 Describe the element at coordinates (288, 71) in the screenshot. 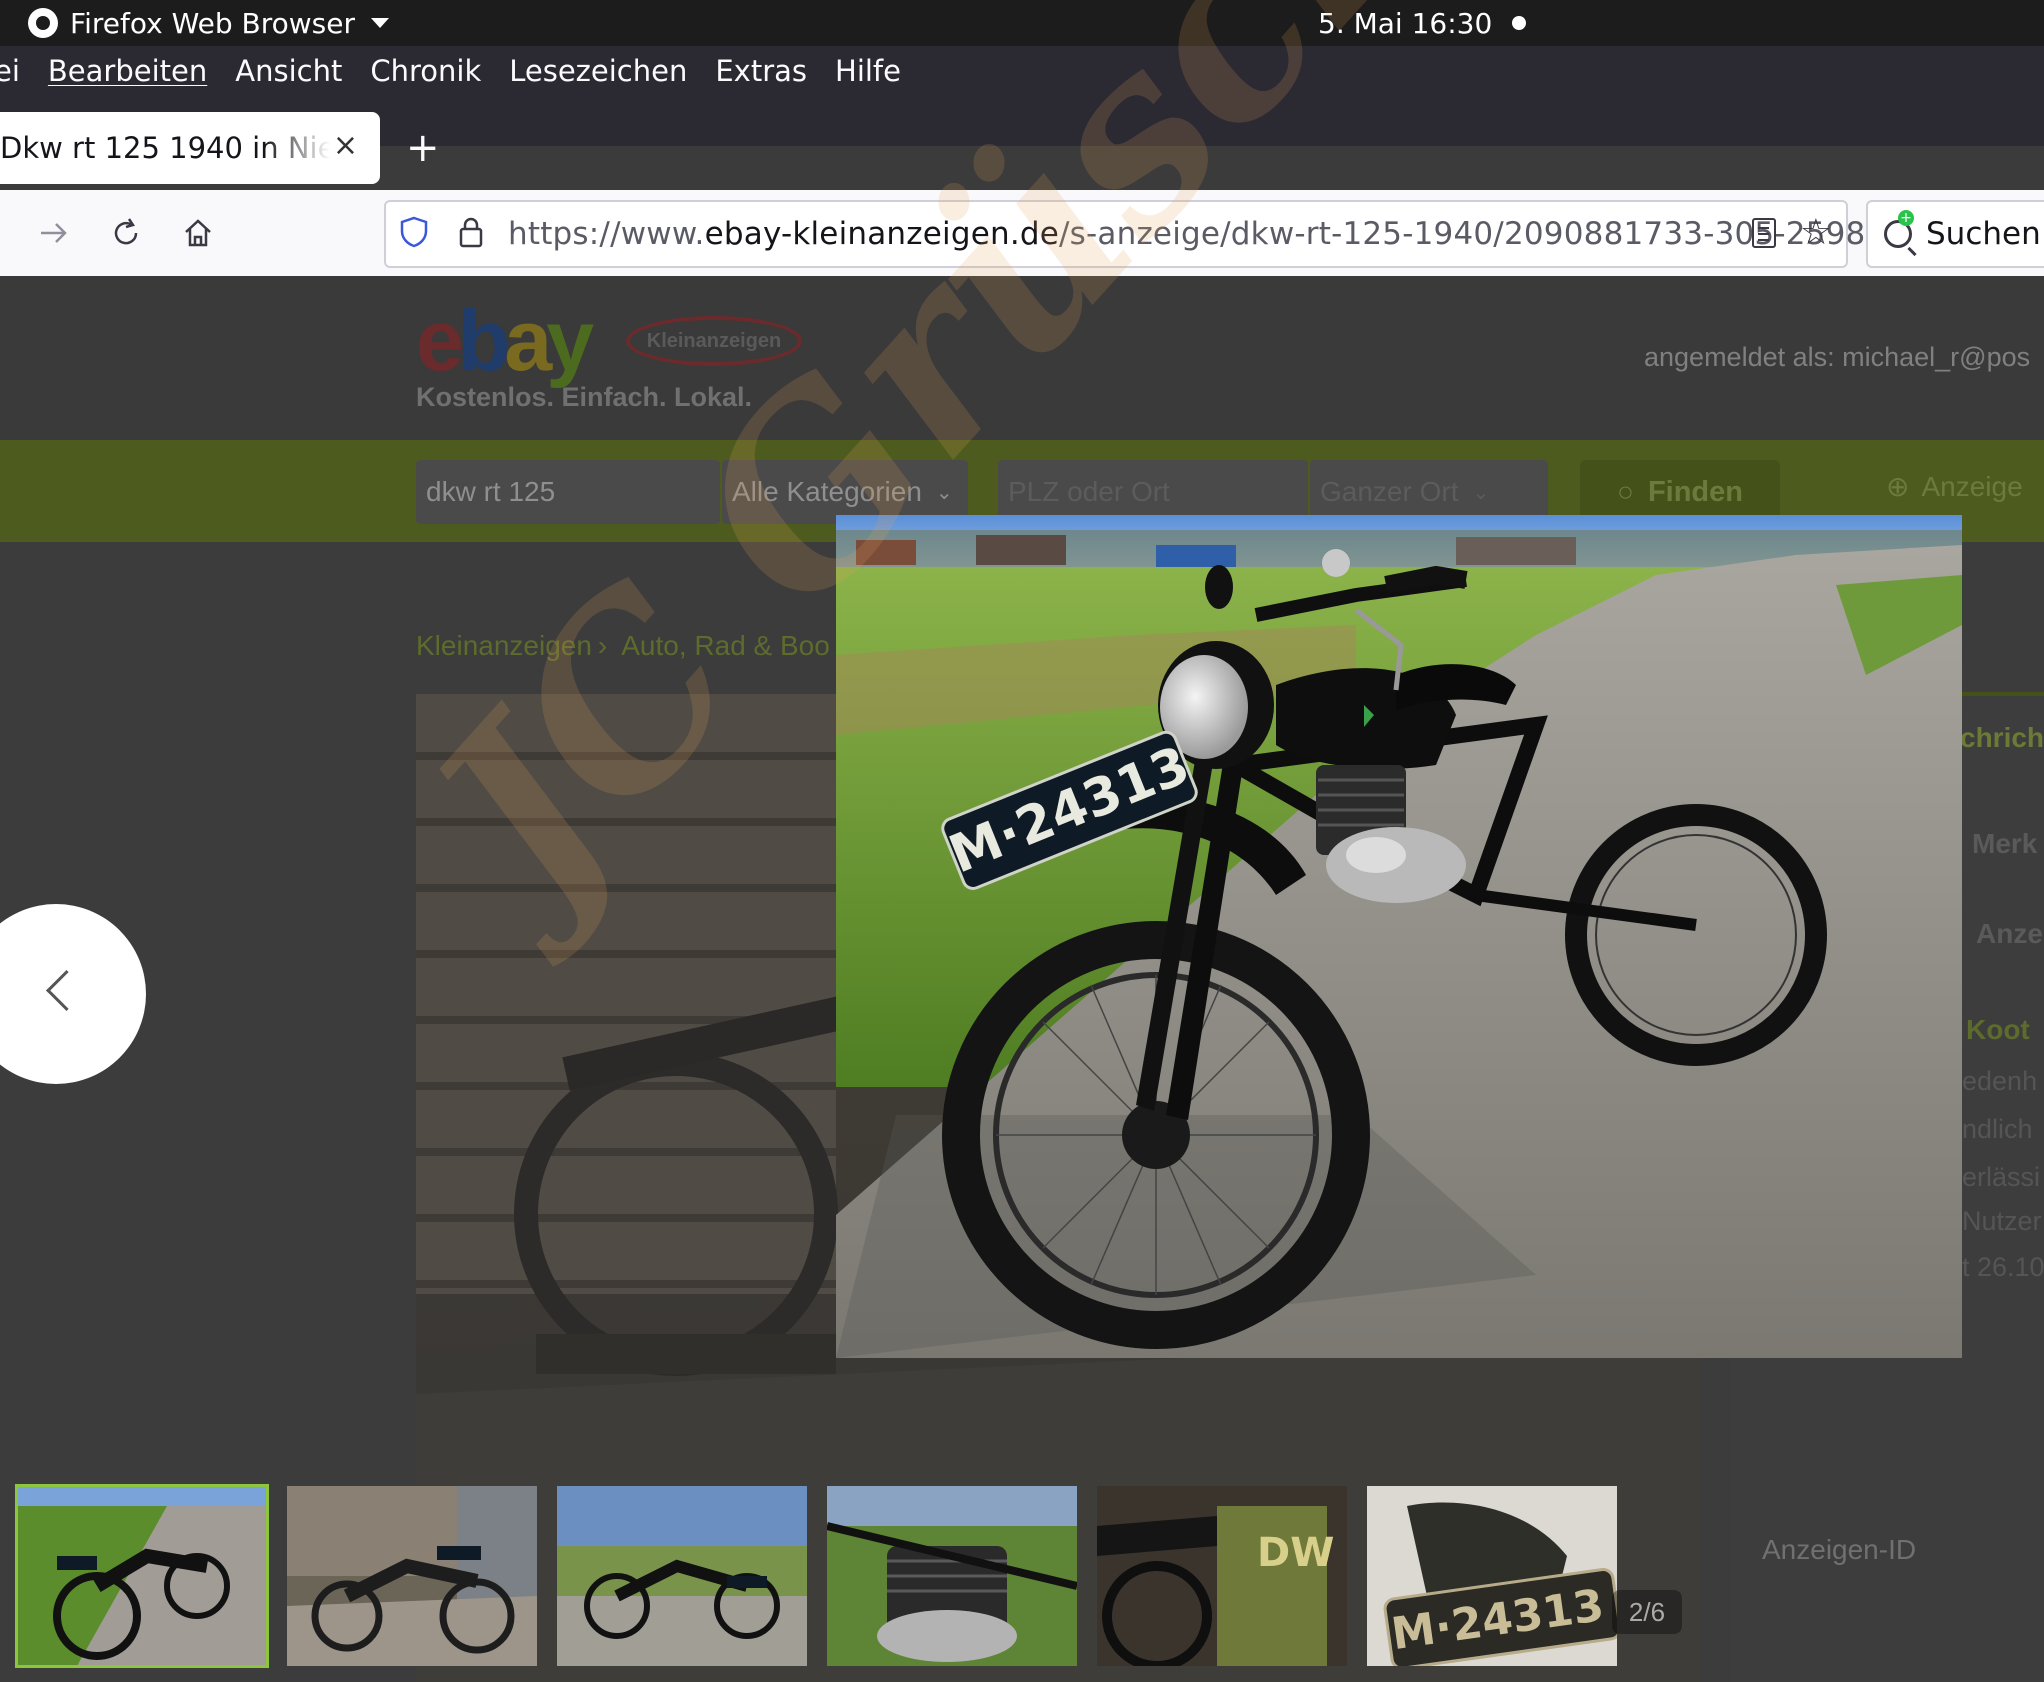

I see `menu-view: Ansicht` at that location.